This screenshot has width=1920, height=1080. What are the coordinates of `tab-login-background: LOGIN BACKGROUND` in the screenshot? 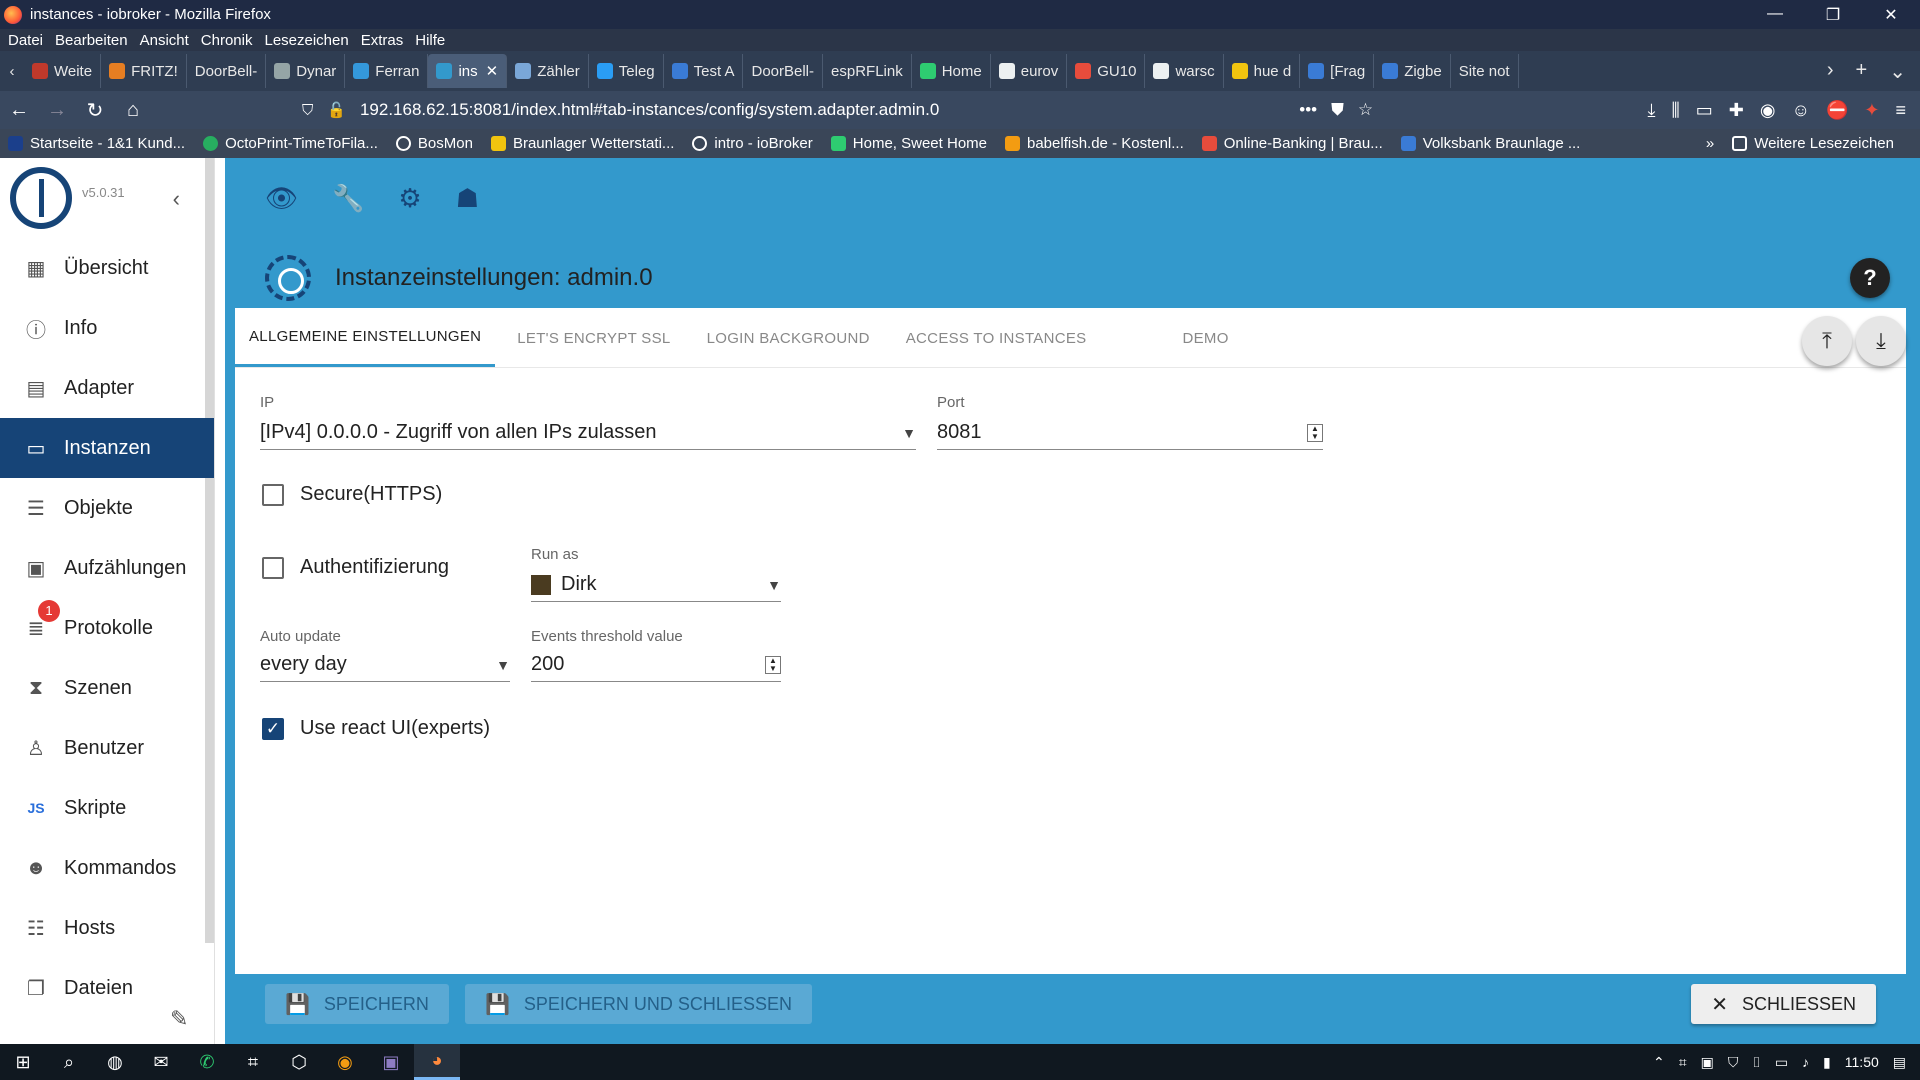 It's located at (788, 338).